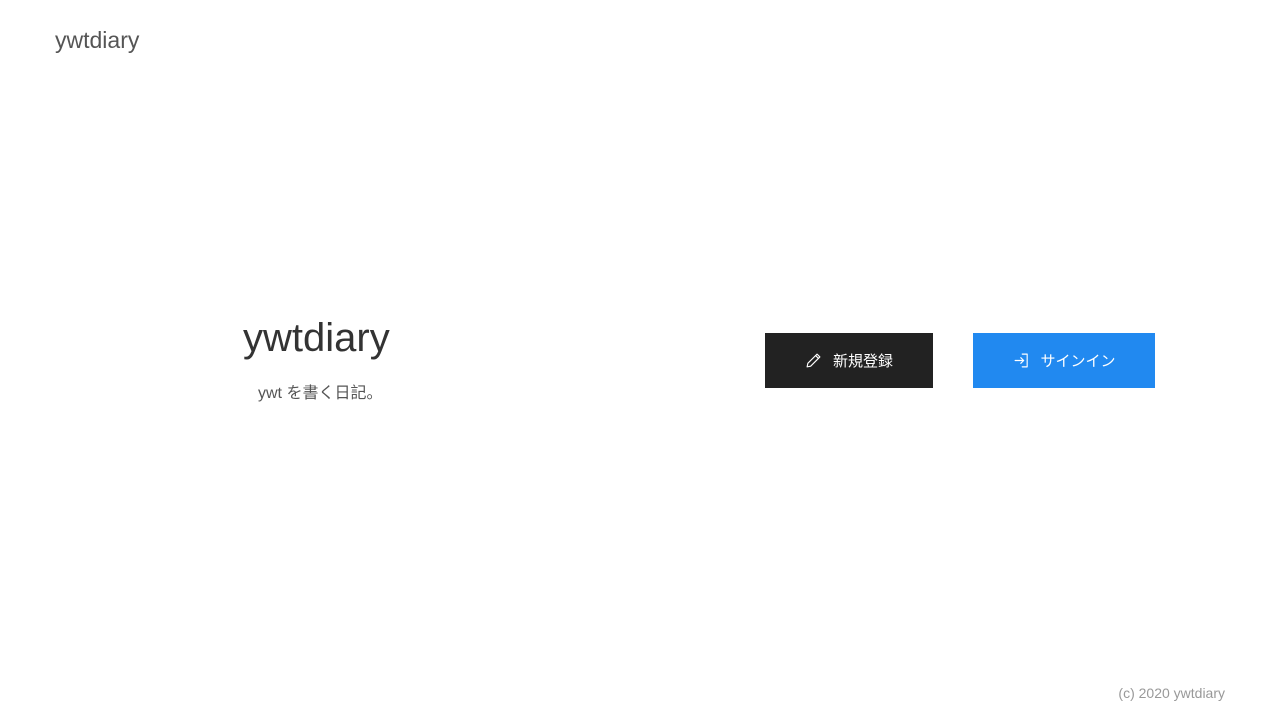 This screenshot has width=1280, height=720. What do you see at coordinates (1078, 361) in the screenshot?
I see `signin-button-label: サインイン` at bounding box center [1078, 361].